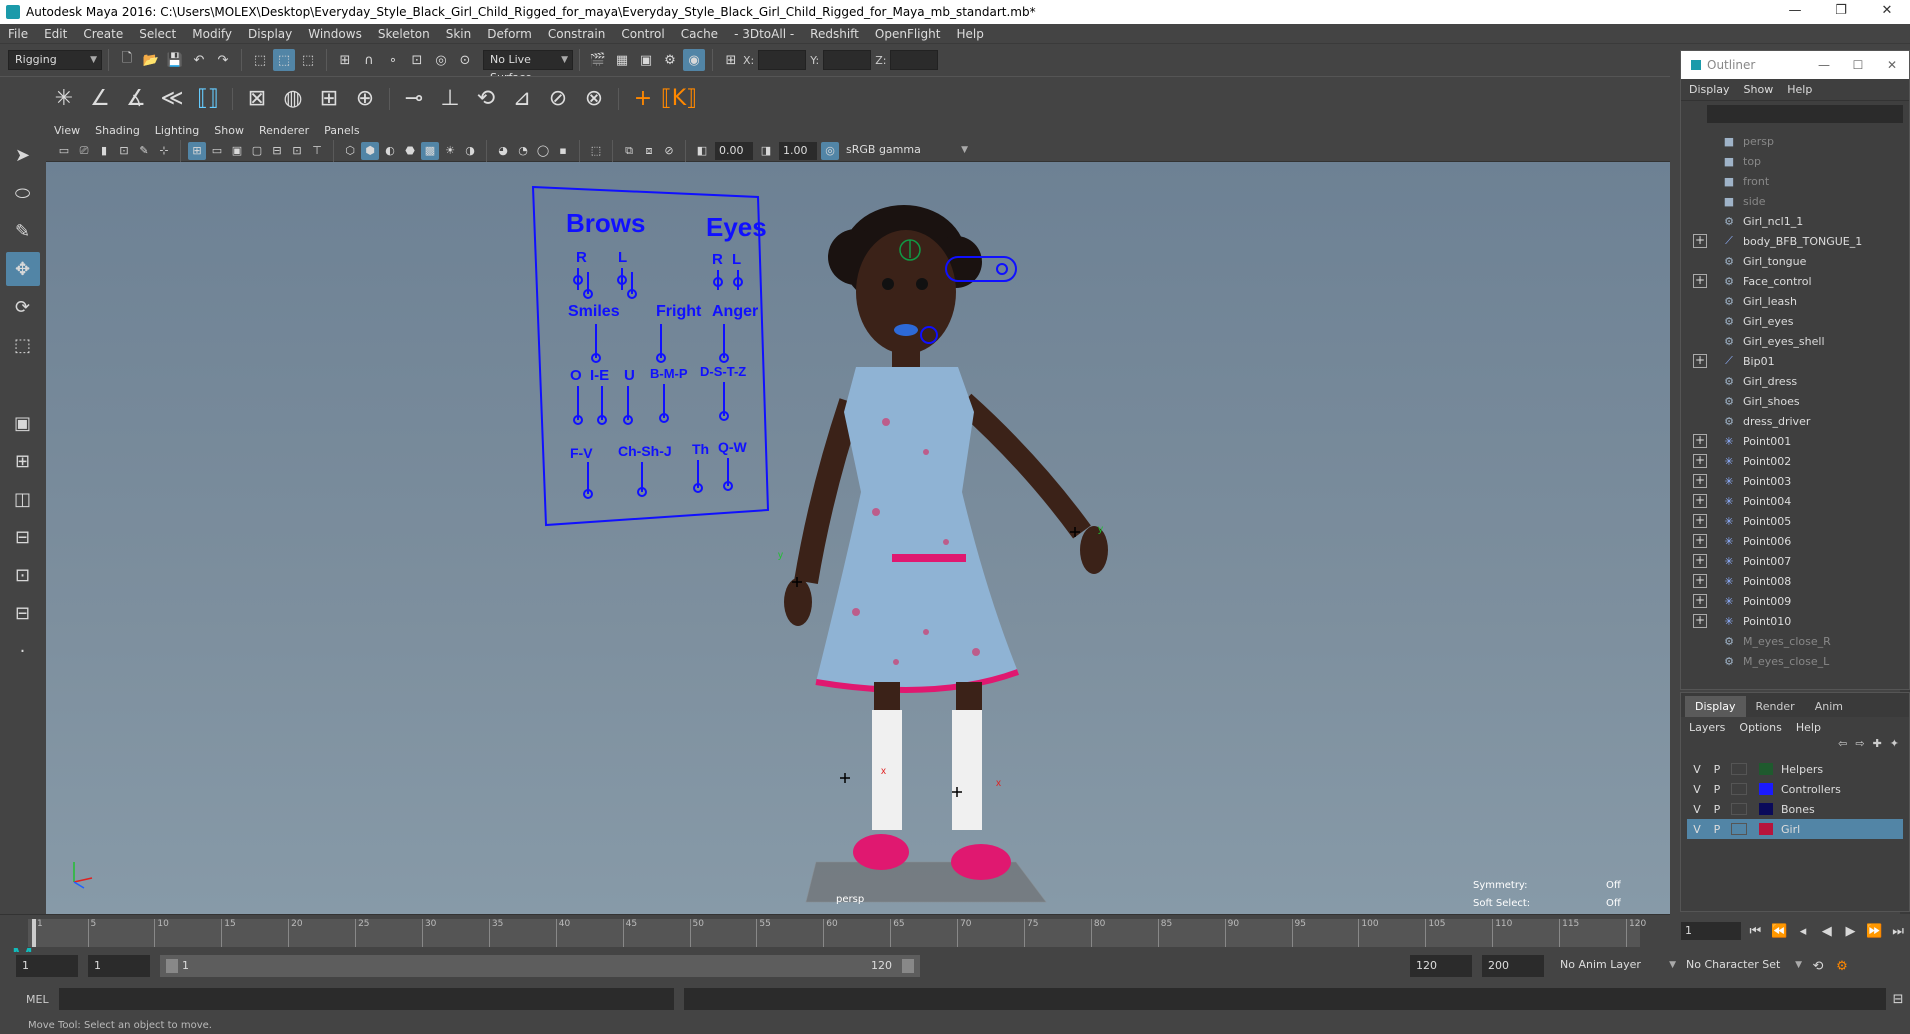 The width and height of the screenshot is (1910, 1034). What do you see at coordinates (596, 151) in the screenshot?
I see `isolate-select-icon: ⬚` at bounding box center [596, 151].